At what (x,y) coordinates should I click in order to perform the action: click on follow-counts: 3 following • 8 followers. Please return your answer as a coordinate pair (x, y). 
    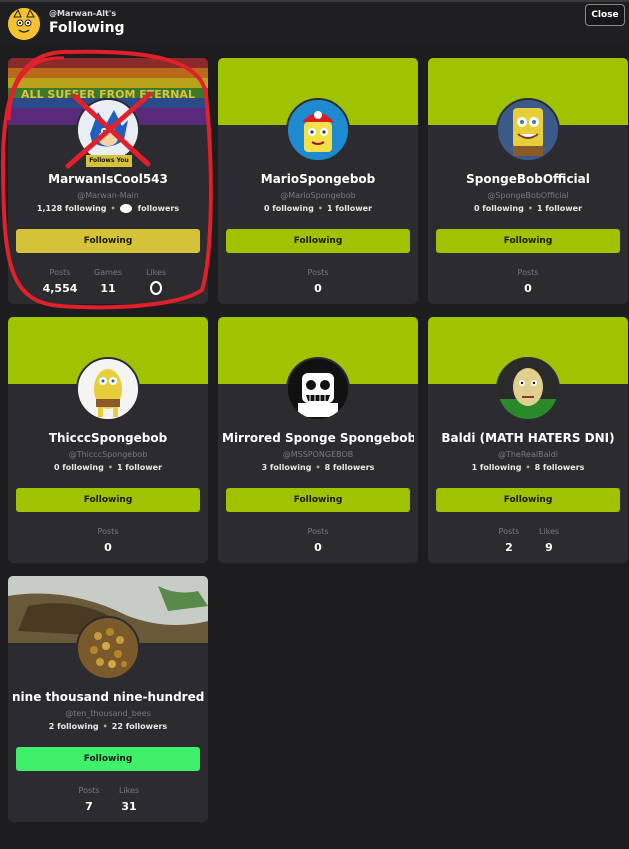
    Looking at the image, I should click on (318, 467).